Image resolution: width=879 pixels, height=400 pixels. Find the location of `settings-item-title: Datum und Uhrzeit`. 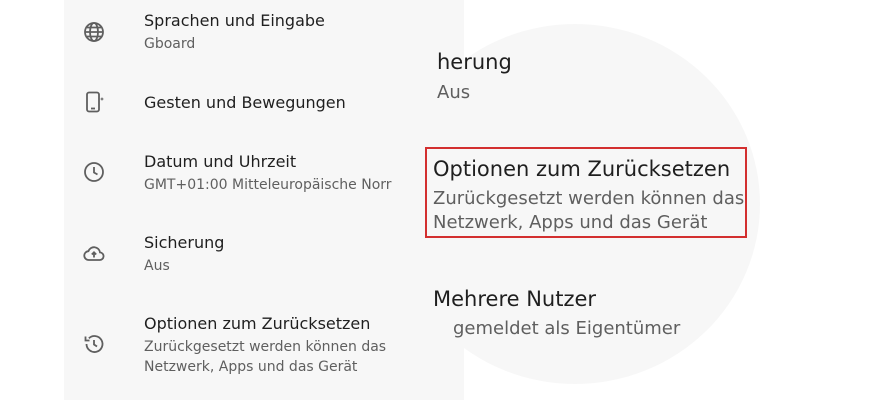

settings-item-title: Datum und Uhrzeit is located at coordinates (220, 161).